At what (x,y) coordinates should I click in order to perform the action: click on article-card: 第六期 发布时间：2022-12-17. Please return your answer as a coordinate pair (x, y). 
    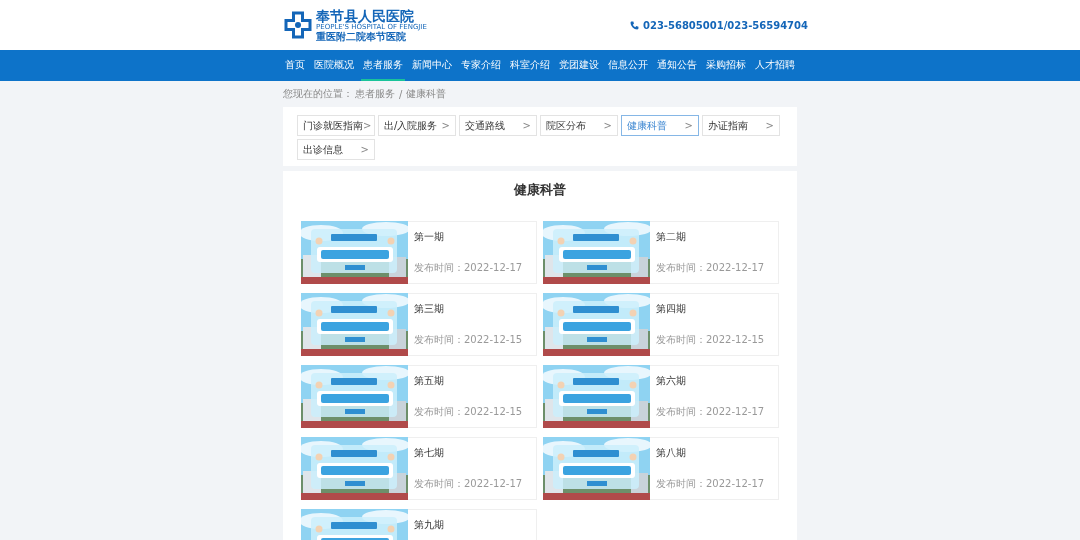
    Looking at the image, I should click on (661, 396).